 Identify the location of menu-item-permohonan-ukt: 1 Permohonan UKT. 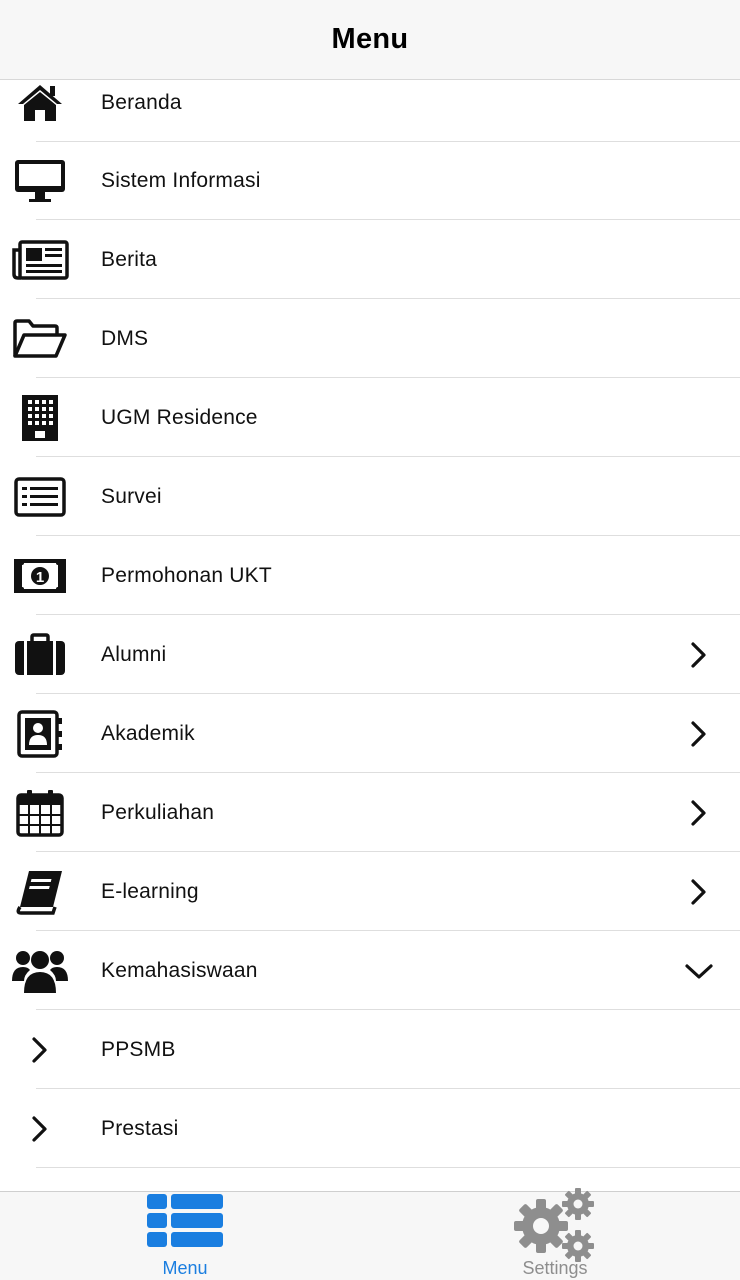
(370, 575).